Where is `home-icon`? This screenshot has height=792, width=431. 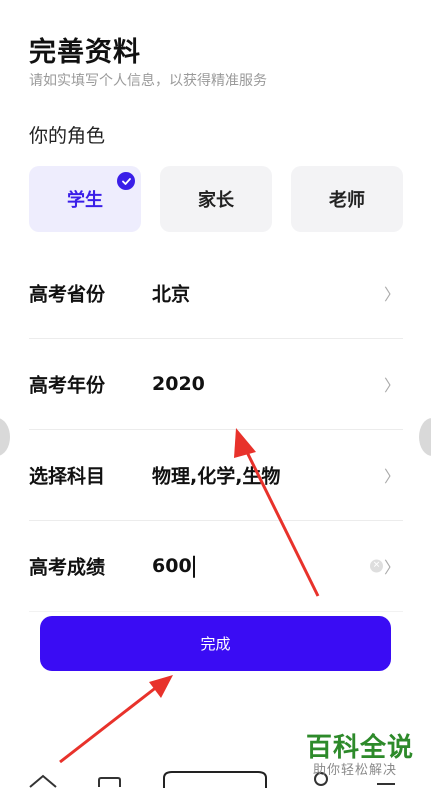
home-icon is located at coordinates (43, 781).